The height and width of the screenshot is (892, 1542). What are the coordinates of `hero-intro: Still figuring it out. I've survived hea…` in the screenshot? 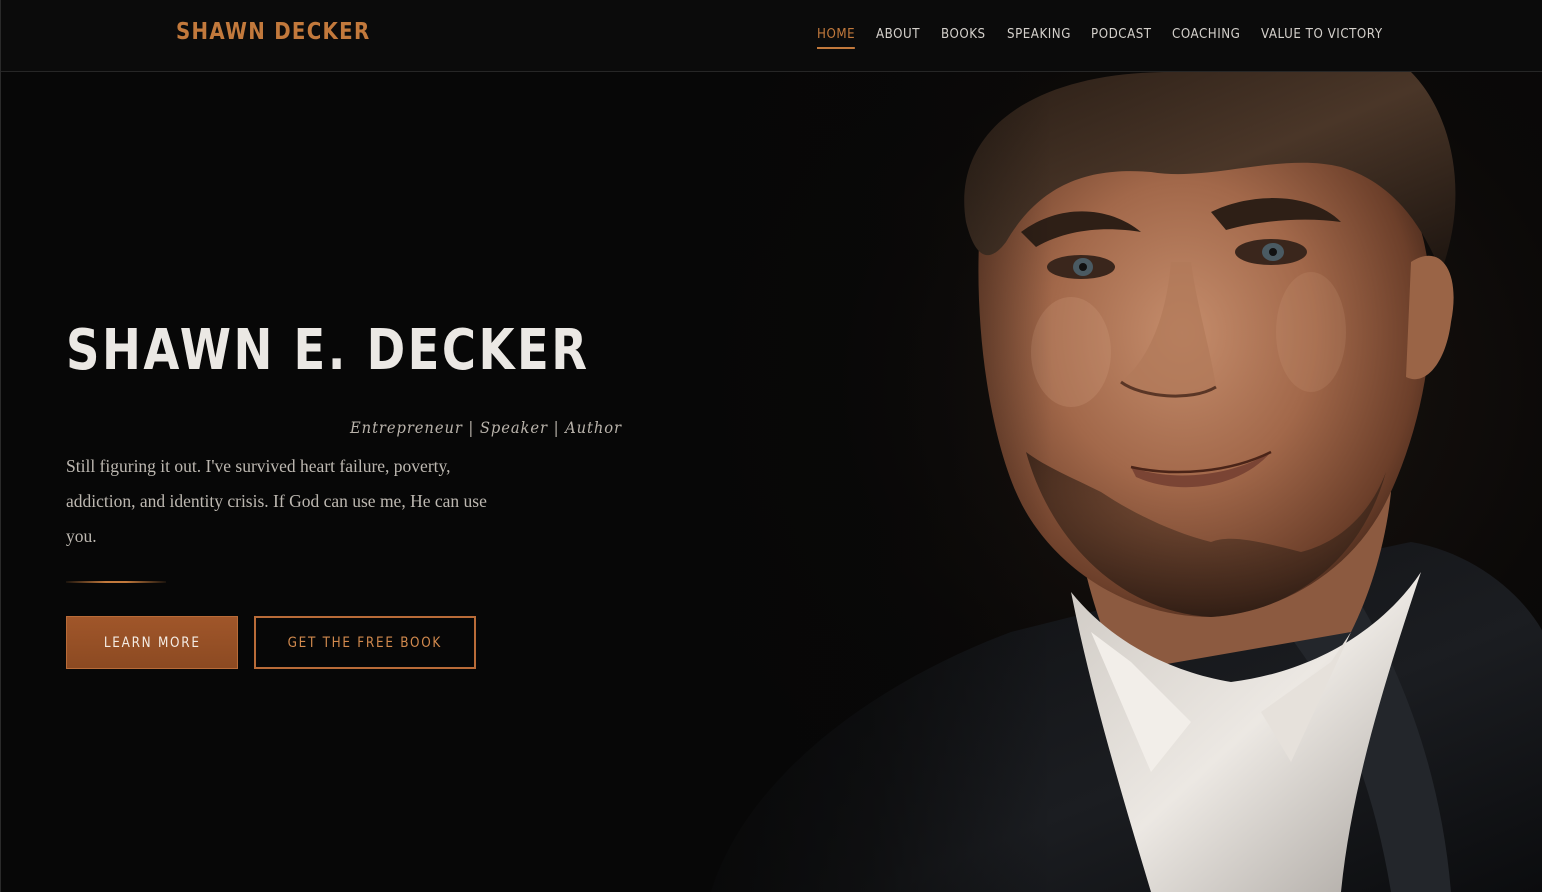 It's located at (301, 501).